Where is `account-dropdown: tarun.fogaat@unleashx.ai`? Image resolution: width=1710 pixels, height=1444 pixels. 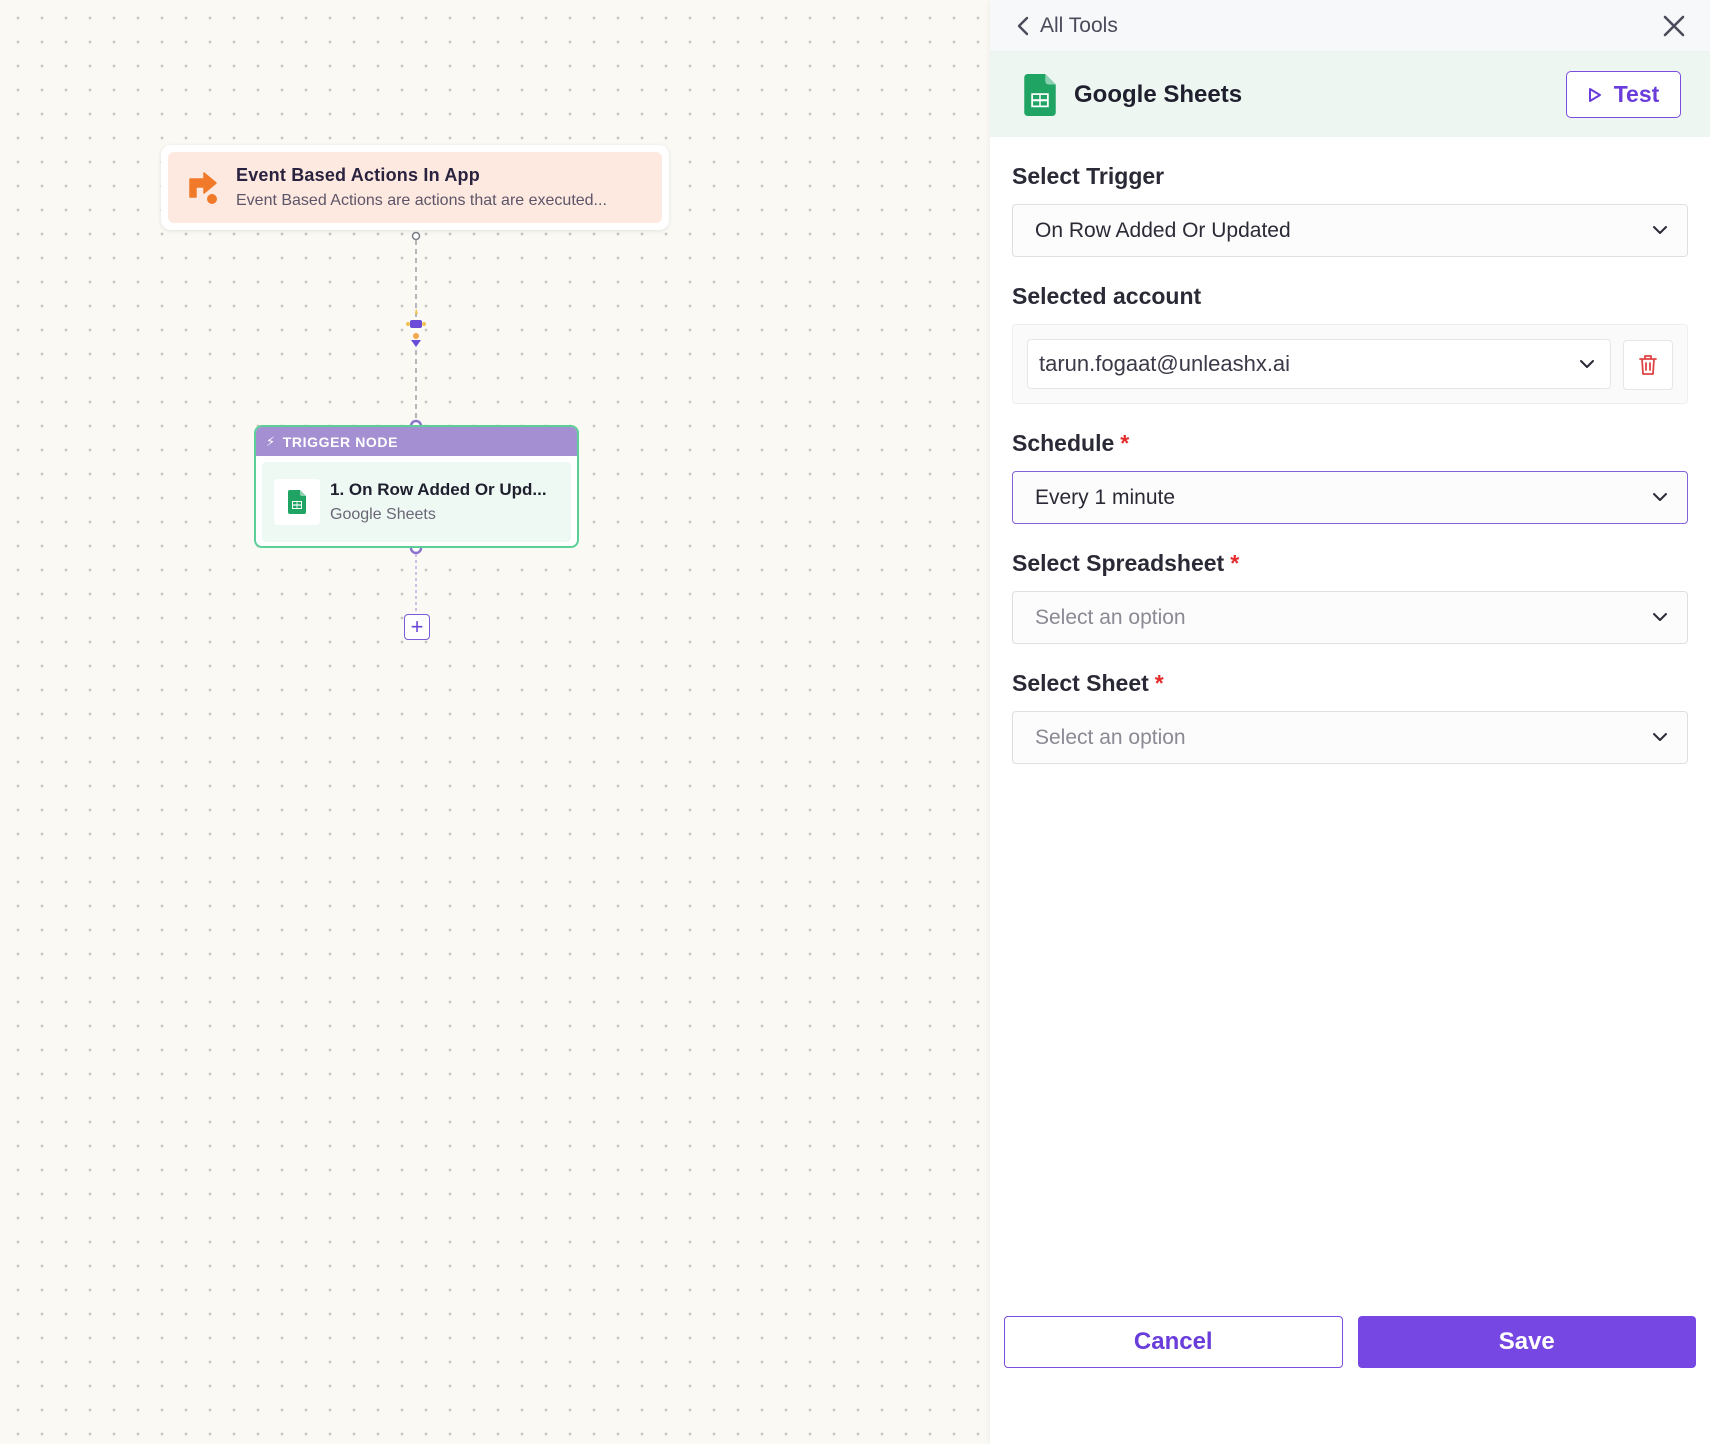 account-dropdown: tarun.fogaat@unleashx.ai is located at coordinates (1319, 364).